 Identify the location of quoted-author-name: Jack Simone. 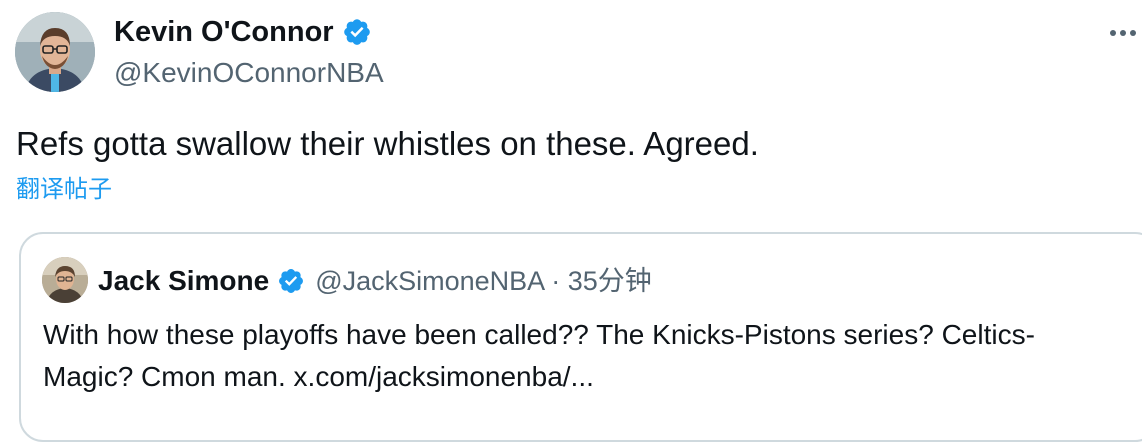
(183, 281).